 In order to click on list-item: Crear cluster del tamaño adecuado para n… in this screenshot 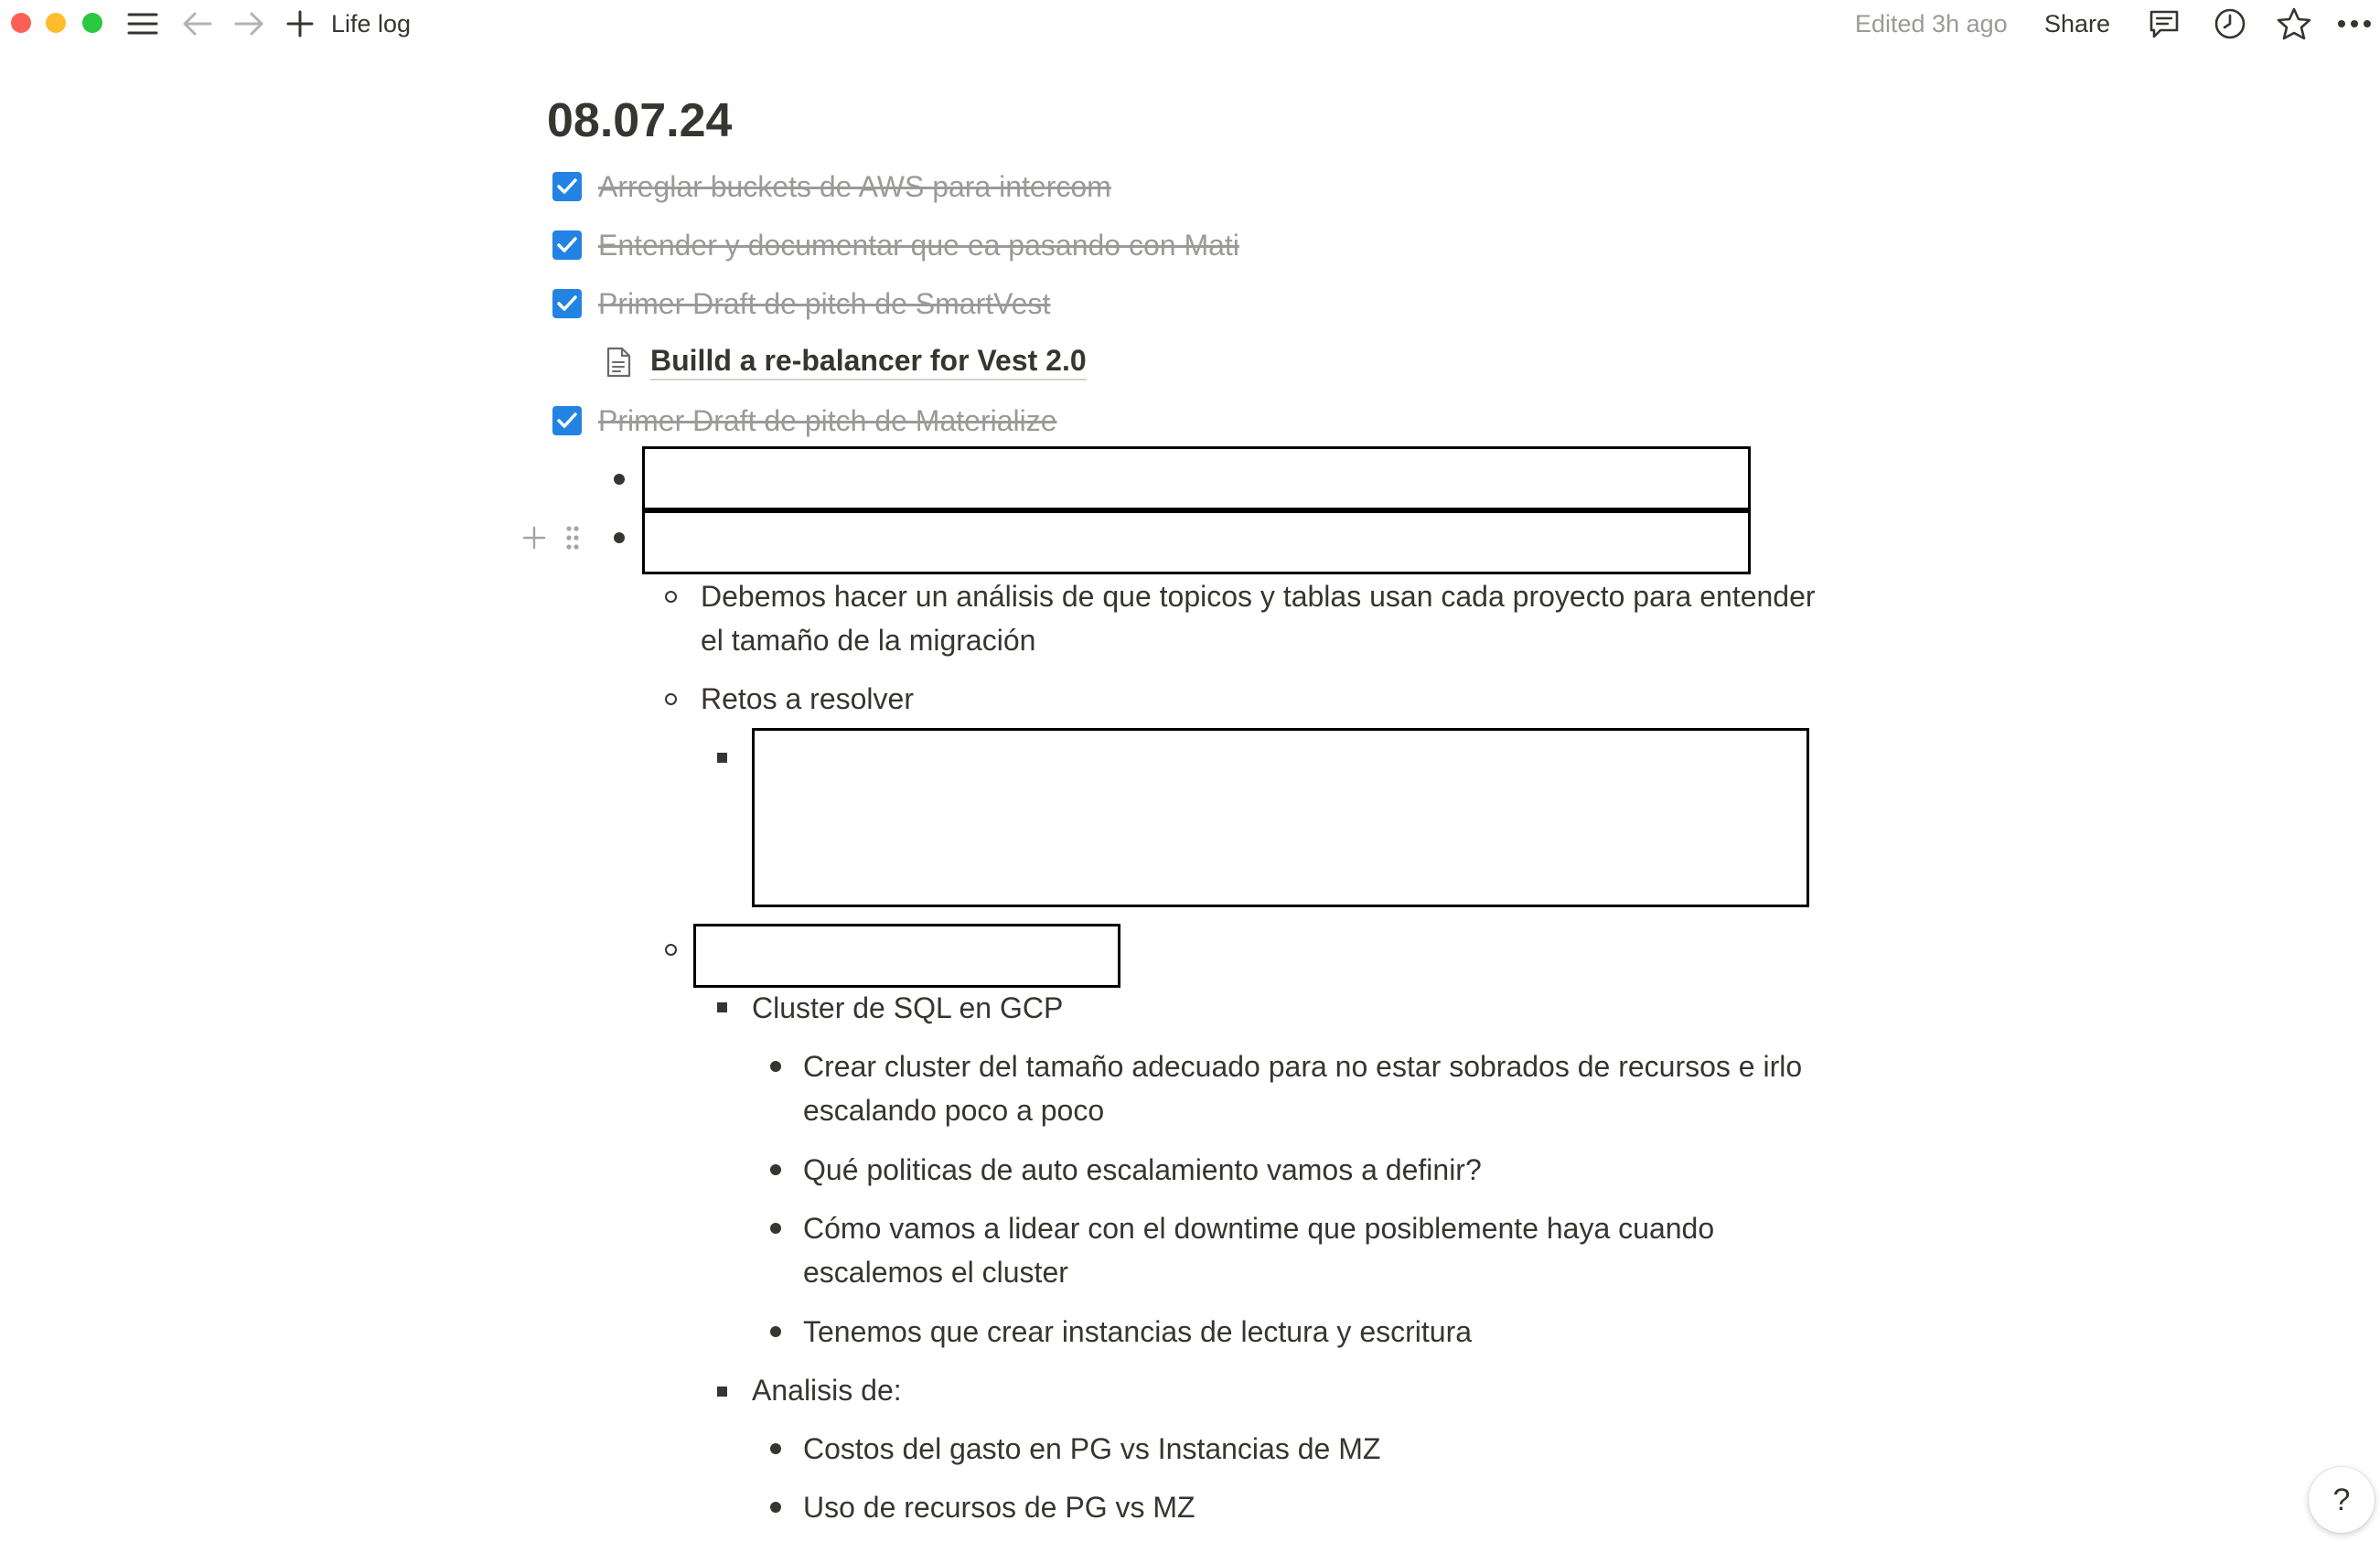, I will do `click(1302, 1088)`.